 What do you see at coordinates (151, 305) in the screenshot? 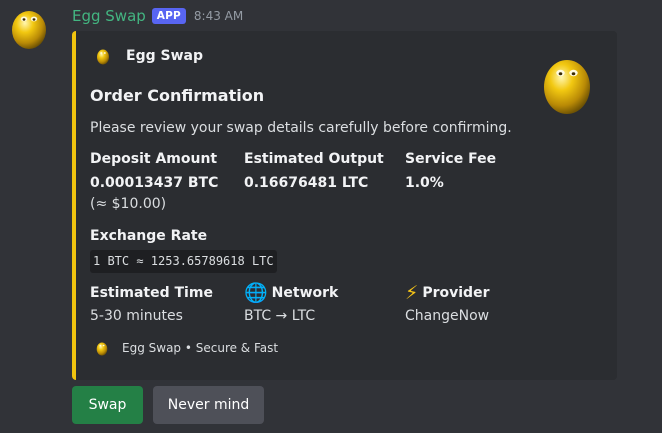
I see `field-estimated-time: Estimated Time 5-30 minutes` at bounding box center [151, 305].